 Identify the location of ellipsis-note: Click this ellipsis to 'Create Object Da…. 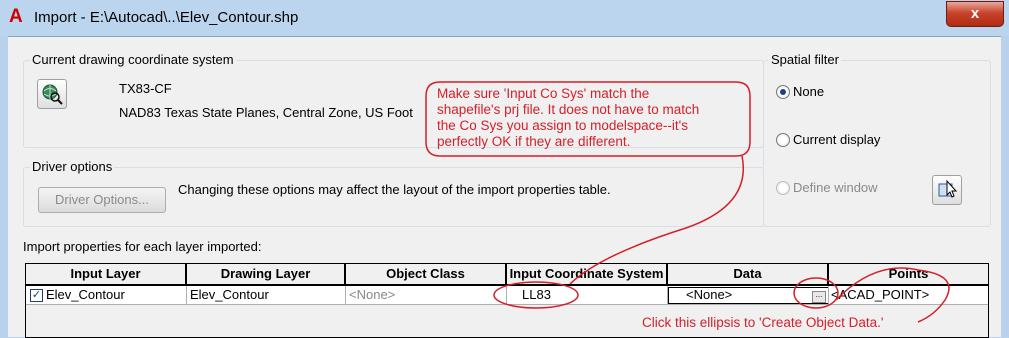
(763, 322).